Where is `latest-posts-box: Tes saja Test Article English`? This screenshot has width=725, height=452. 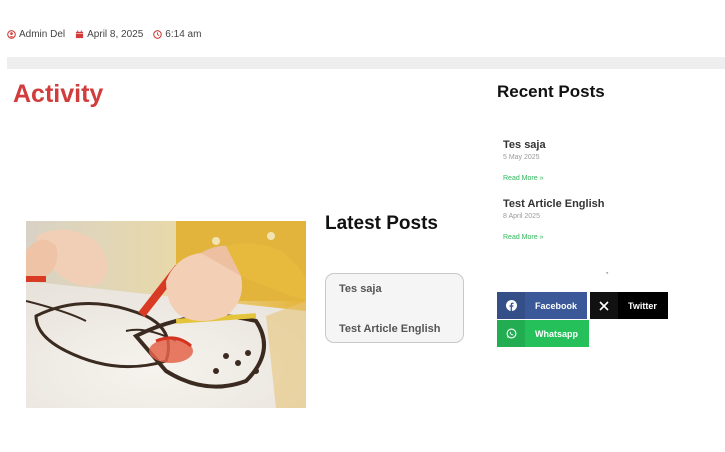
latest-posts-box: Tes saja Test Article English is located at coordinates (394, 308).